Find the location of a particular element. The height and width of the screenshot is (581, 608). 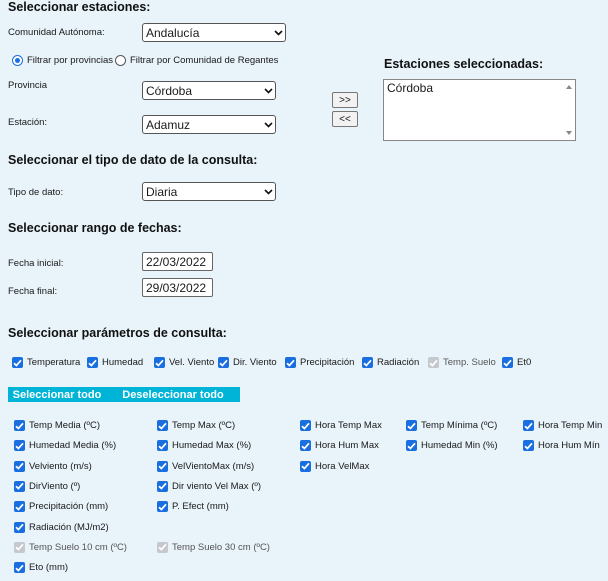

param-checkbox: Humedad Min (%) is located at coordinates (452, 446).